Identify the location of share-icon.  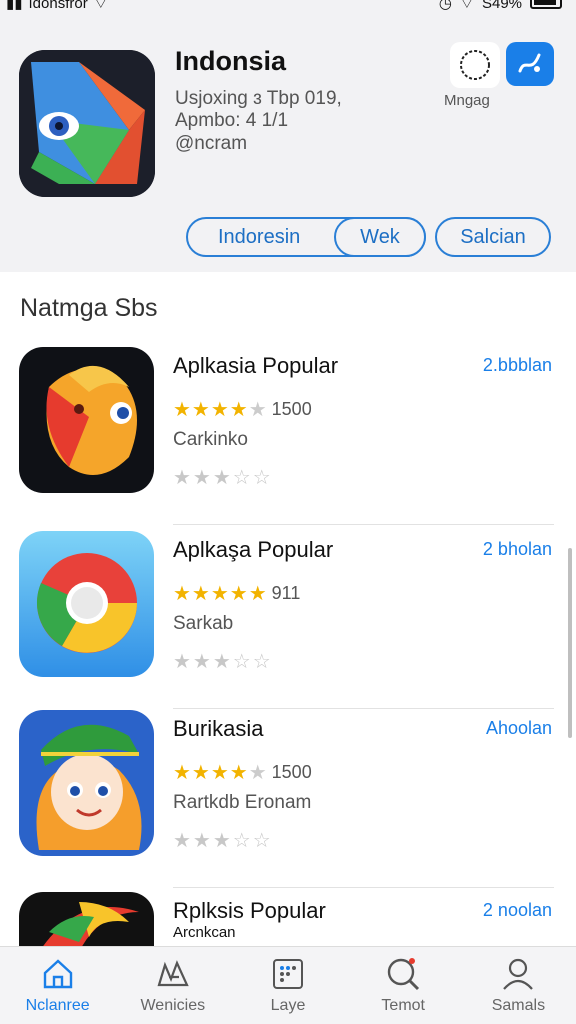
(529, 63).